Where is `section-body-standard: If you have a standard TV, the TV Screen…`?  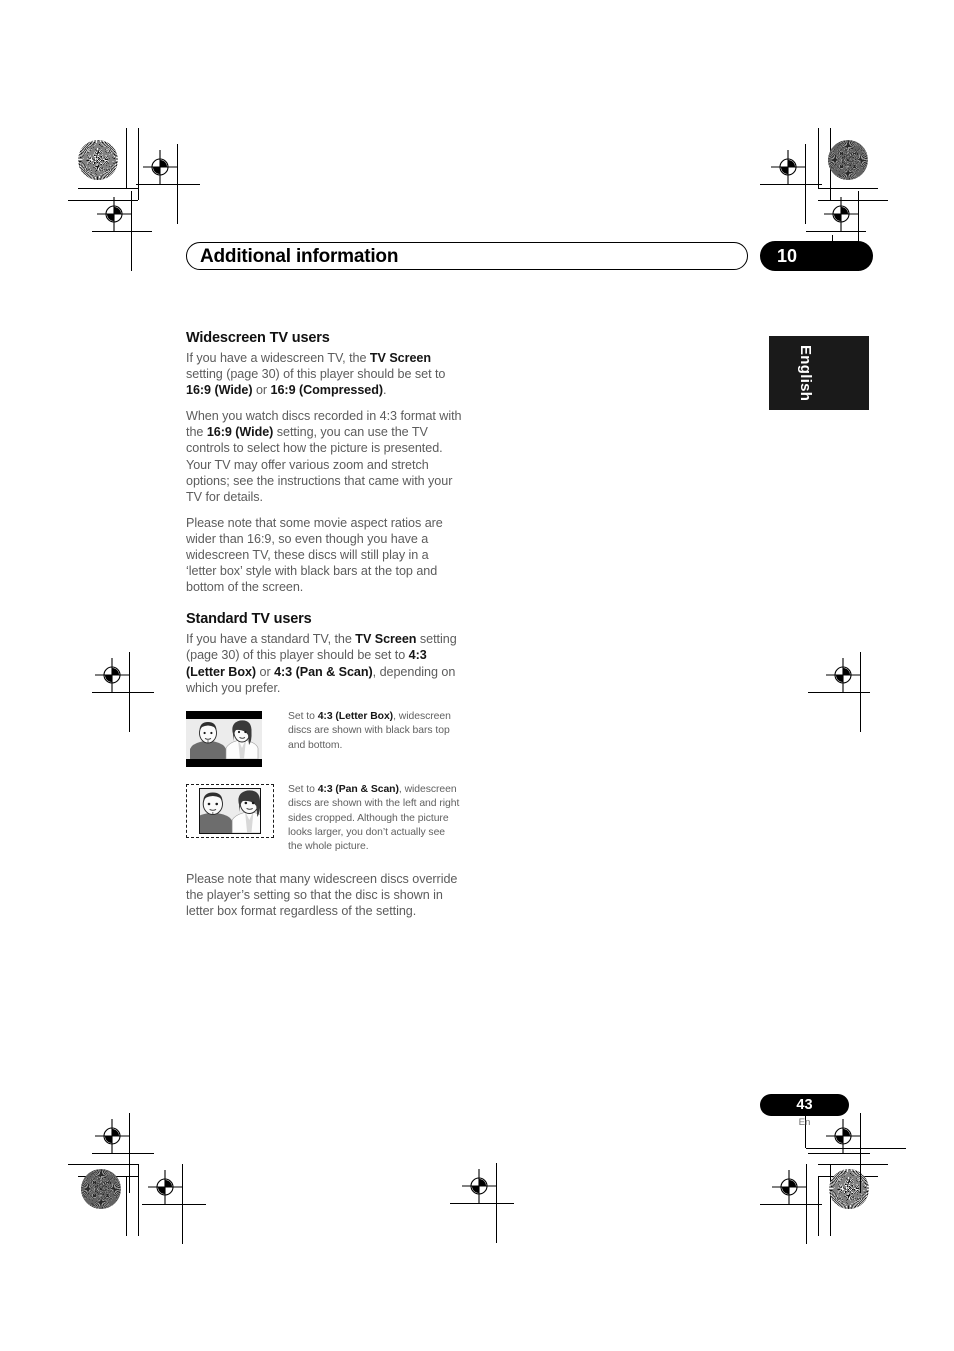 section-body-standard: If you have a standard TV, the TV Screen… is located at coordinates (324, 663).